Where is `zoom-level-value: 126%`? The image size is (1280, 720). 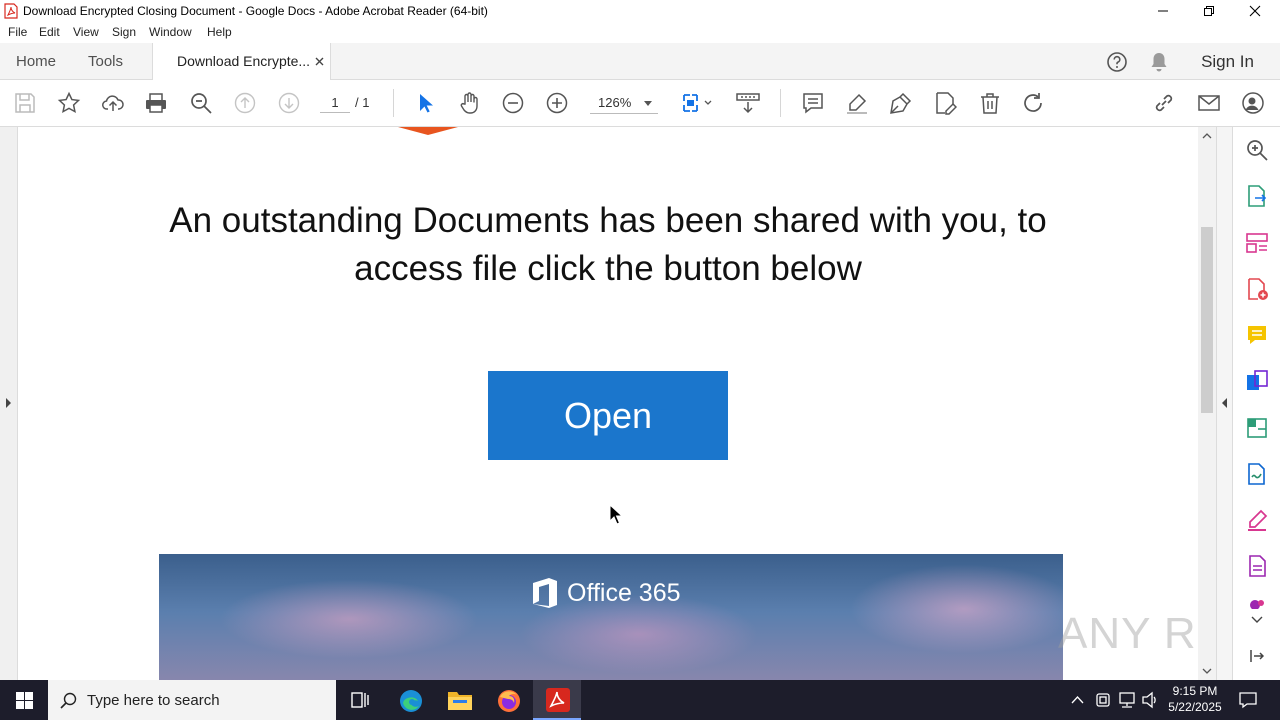
zoom-level-value: 126% is located at coordinates (615, 102).